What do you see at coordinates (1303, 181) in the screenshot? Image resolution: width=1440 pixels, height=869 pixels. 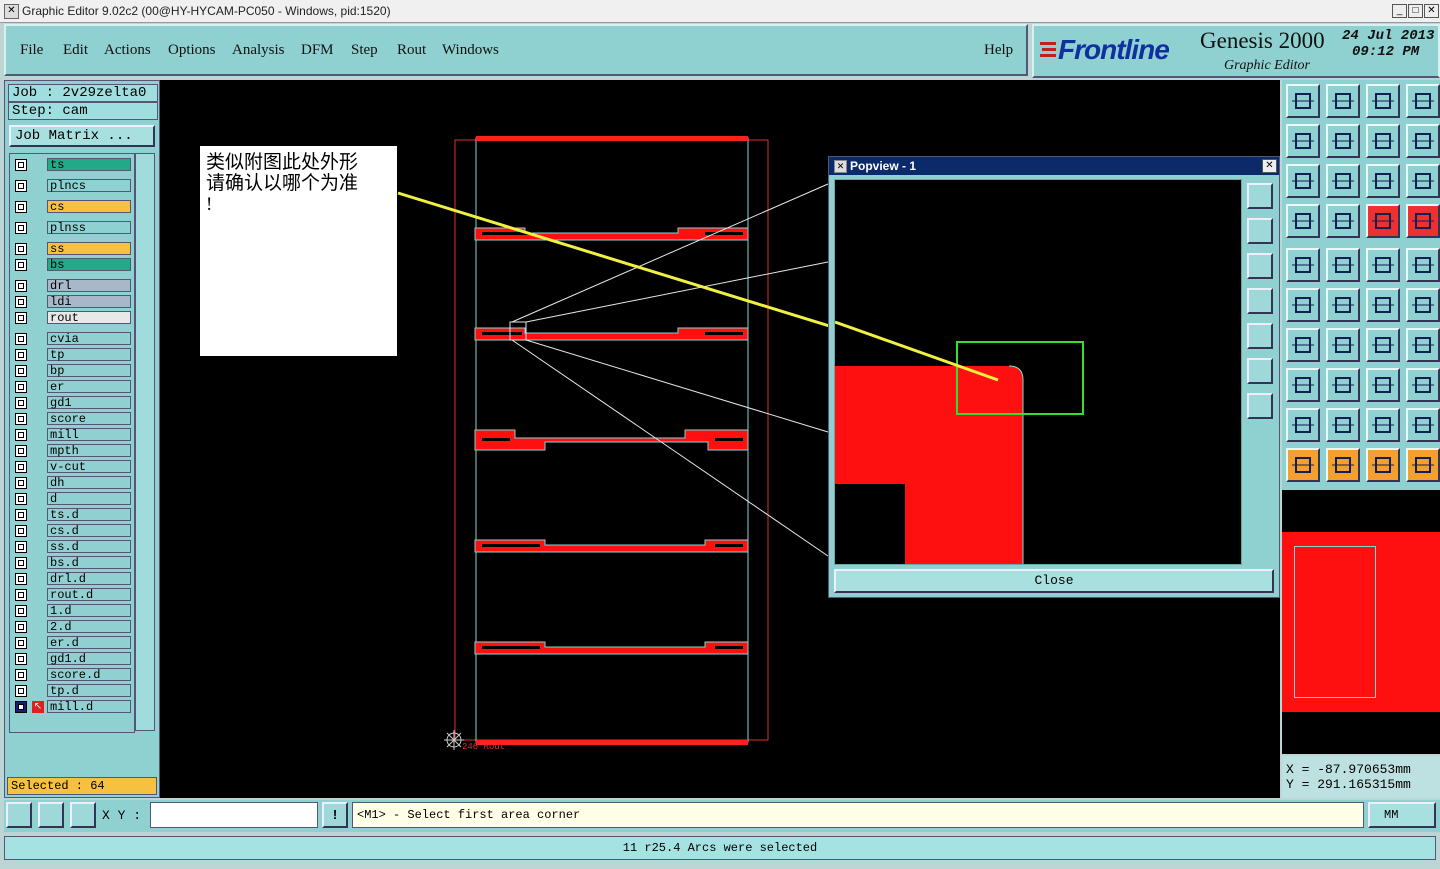 I see `zoom-fit-icon` at bounding box center [1303, 181].